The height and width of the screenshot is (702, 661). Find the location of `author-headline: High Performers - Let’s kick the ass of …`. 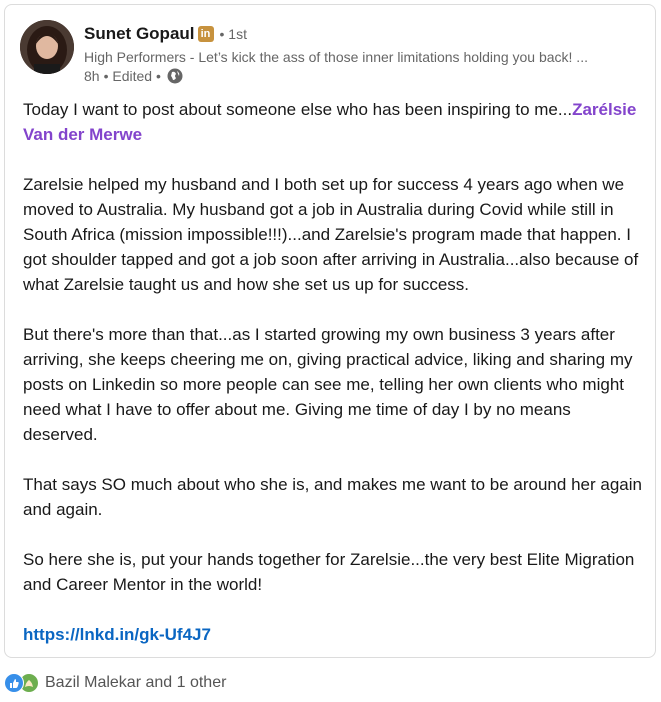

author-headline: High Performers - Let’s kick the ass of … is located at coordinates (336, 57).